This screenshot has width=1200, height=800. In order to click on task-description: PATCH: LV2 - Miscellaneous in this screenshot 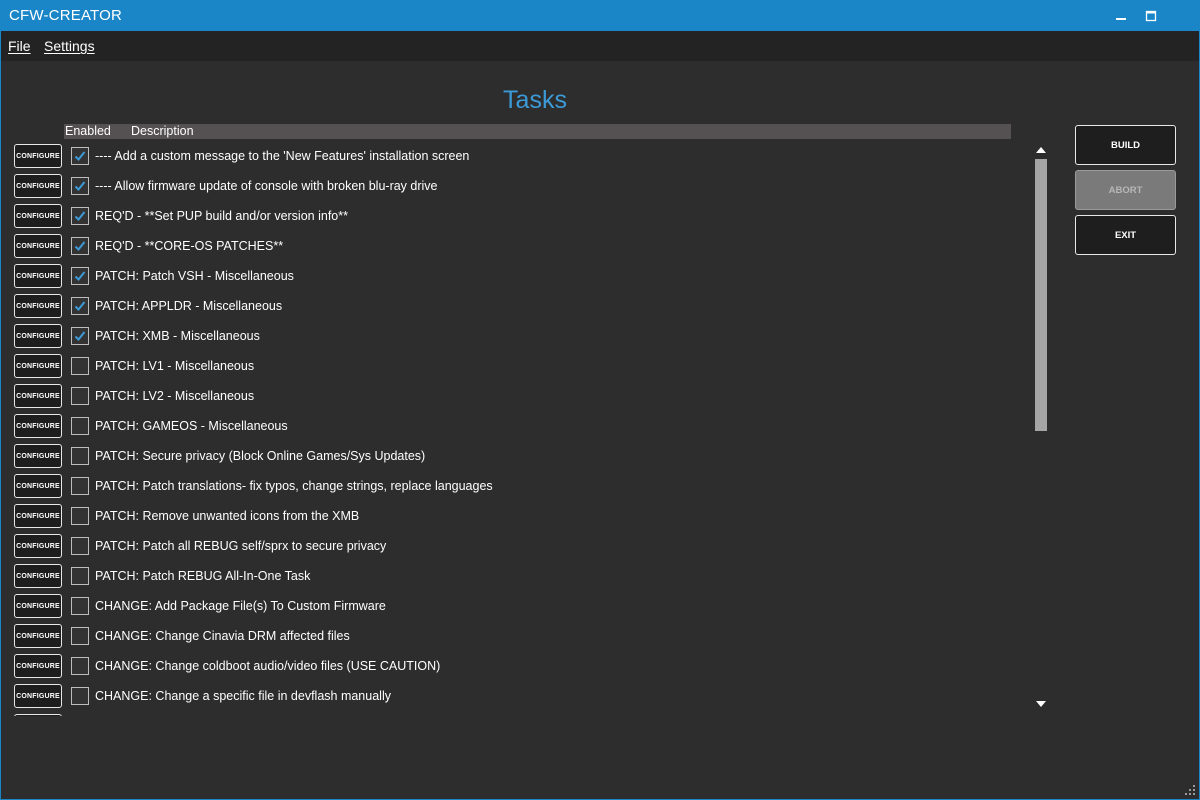, I will do `click(175, 396)`.